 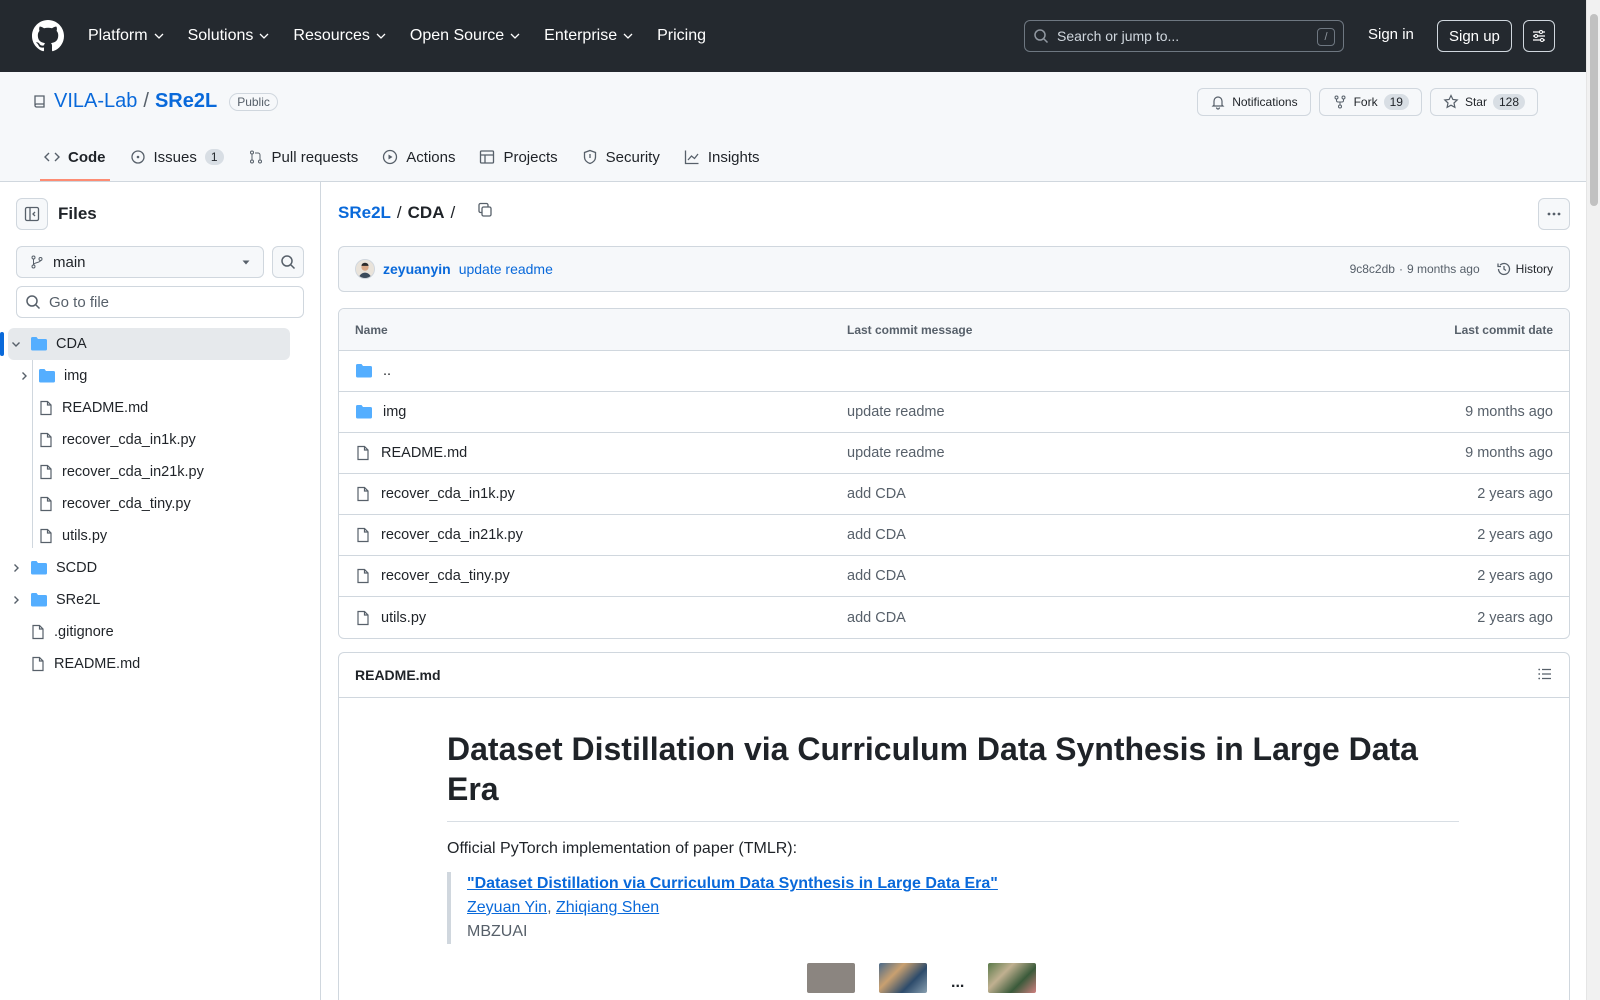 What do you see at coordinates (1515, 576) in the screenshot?
I see `commit-date-cell: 2 years ago` at bounding box center [1515, 576].